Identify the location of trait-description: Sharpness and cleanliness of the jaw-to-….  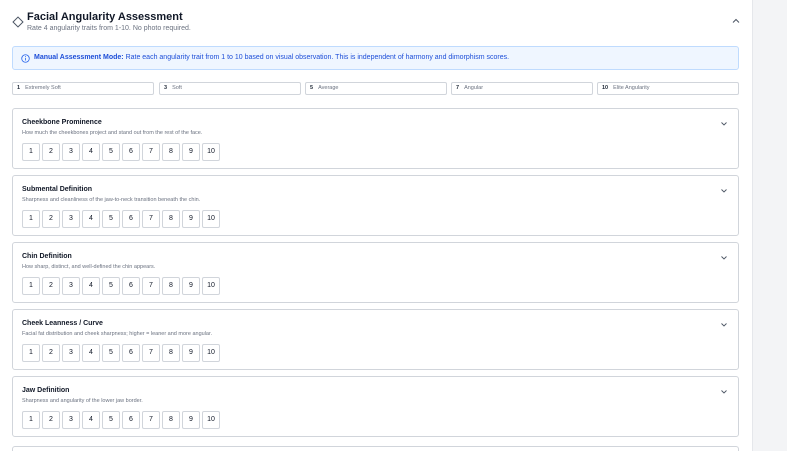
(111, 200).